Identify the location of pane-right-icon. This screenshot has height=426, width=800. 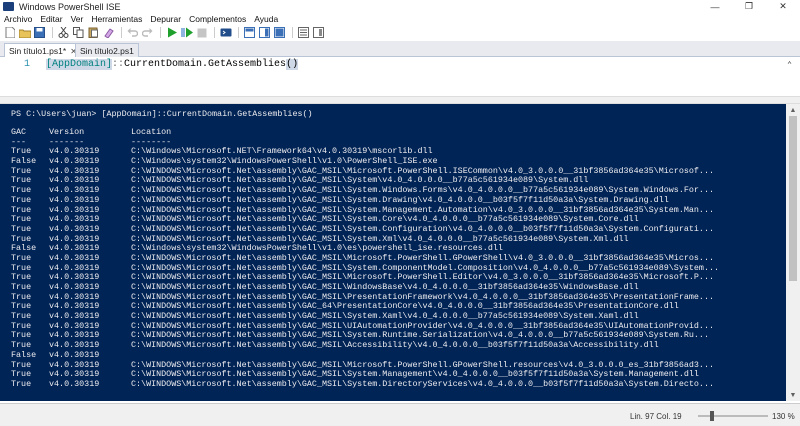
(264, 32).